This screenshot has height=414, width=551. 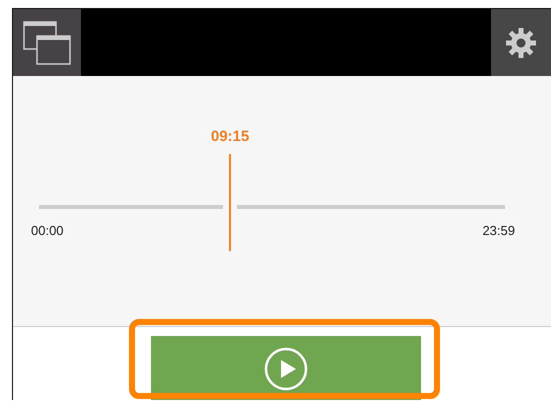 I want to click on end-time: 23:59, so click(x=498, y=230).